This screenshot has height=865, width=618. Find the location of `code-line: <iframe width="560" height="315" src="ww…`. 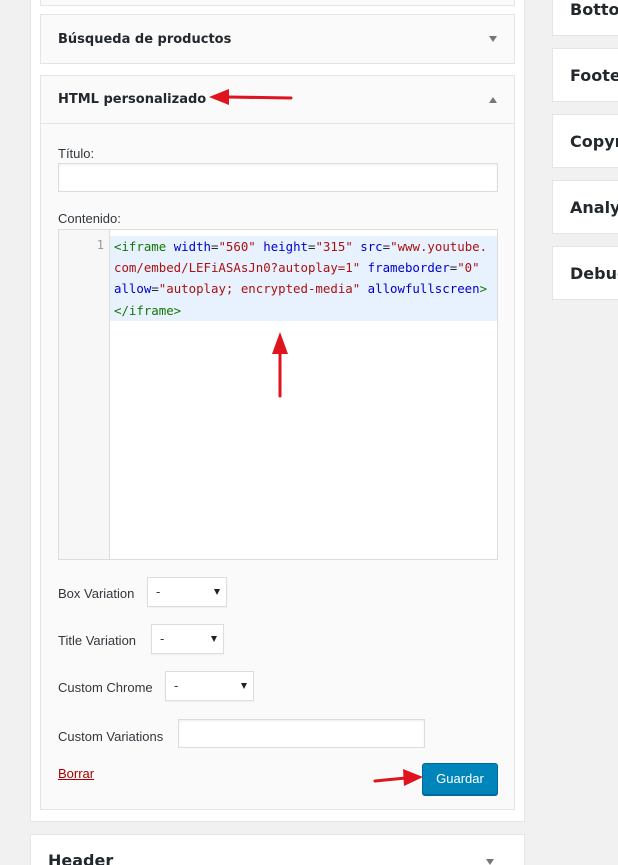

code-line: <iframe width="560" height="315" src="ww… is located at coordinates (303, 278).